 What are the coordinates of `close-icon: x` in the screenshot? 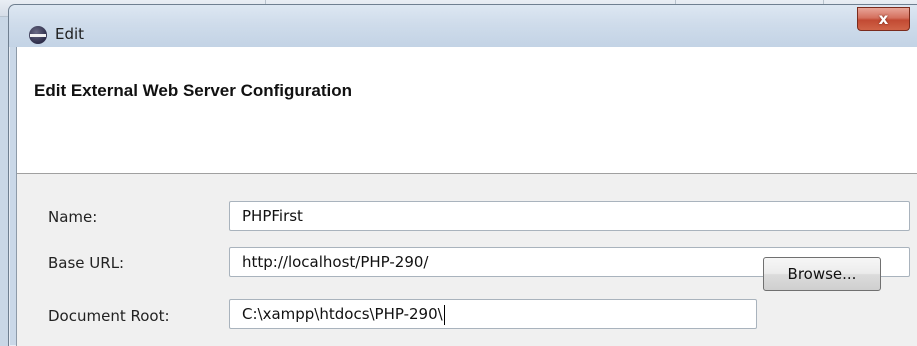 It's located at (883, 19).